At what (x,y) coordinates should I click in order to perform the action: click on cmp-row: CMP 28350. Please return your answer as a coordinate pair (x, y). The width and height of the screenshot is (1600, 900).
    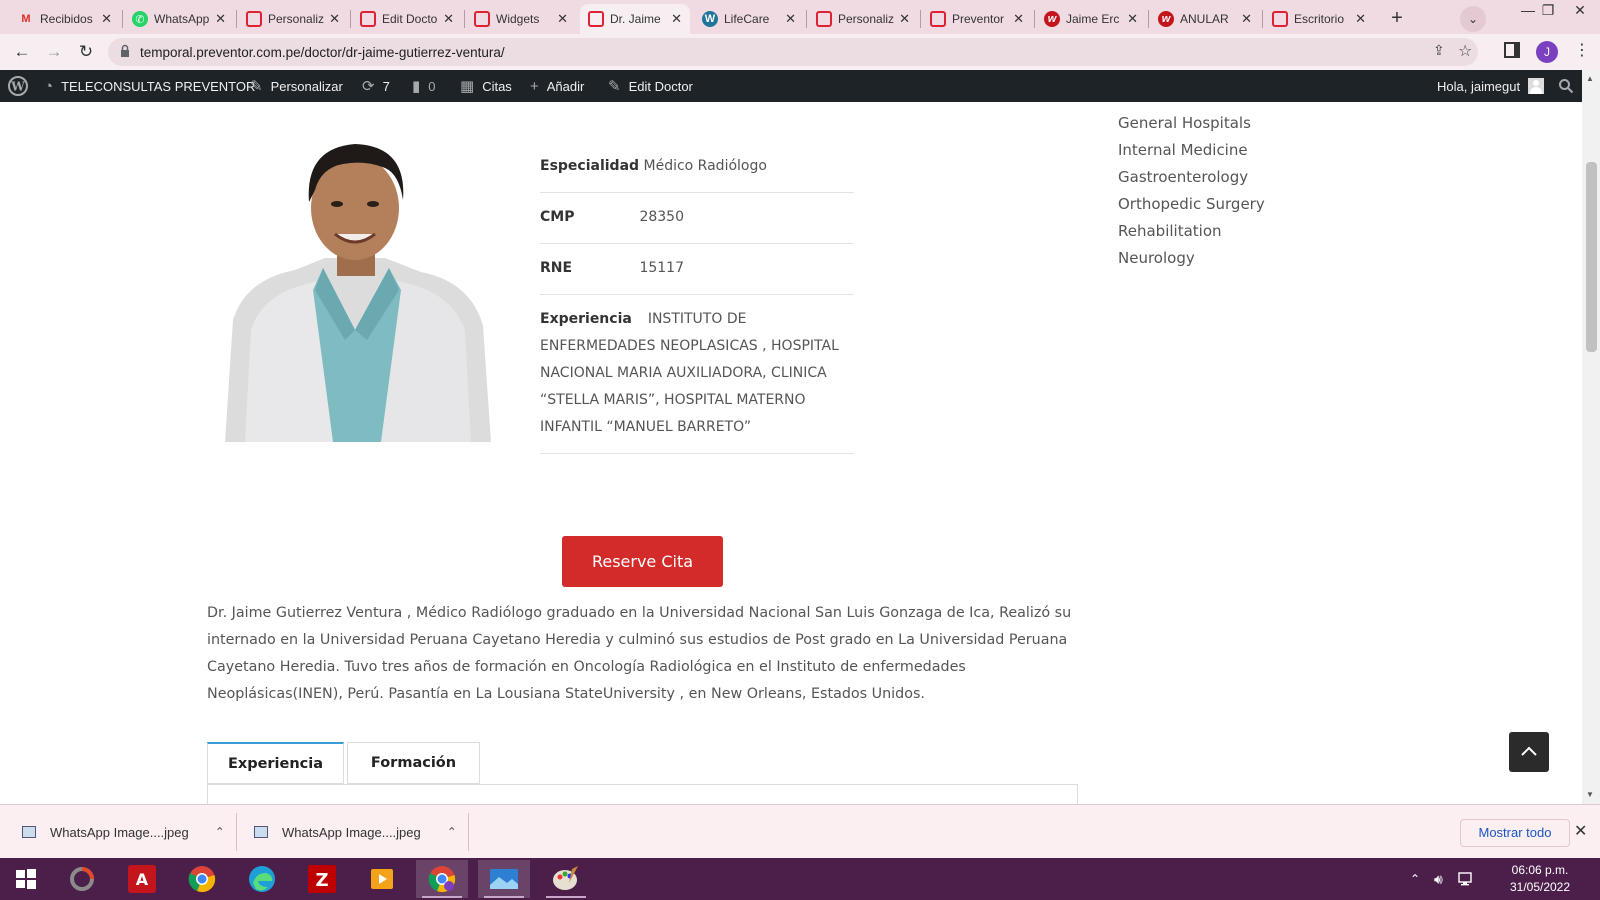
    Looking at the image, I should click on (697, 218).